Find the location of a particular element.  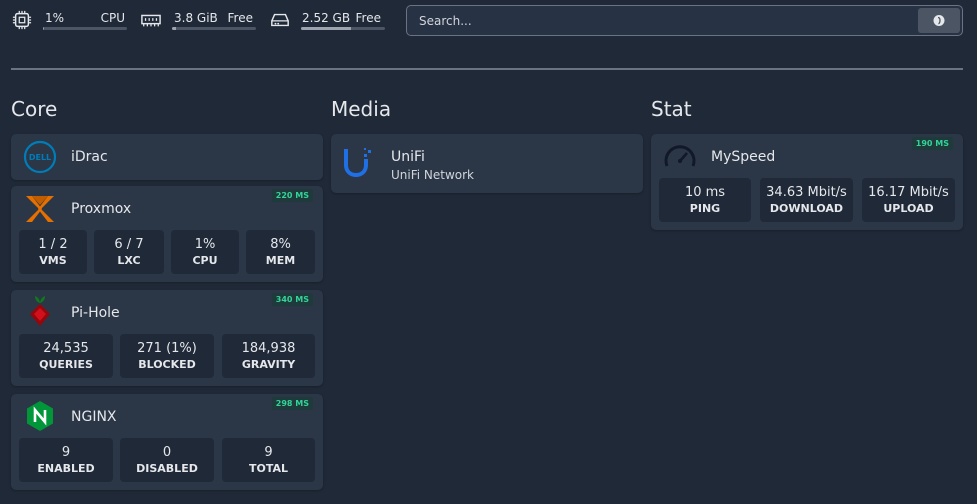

stat-block-ping: 10 ms PING is located at coordinates (705, 200).